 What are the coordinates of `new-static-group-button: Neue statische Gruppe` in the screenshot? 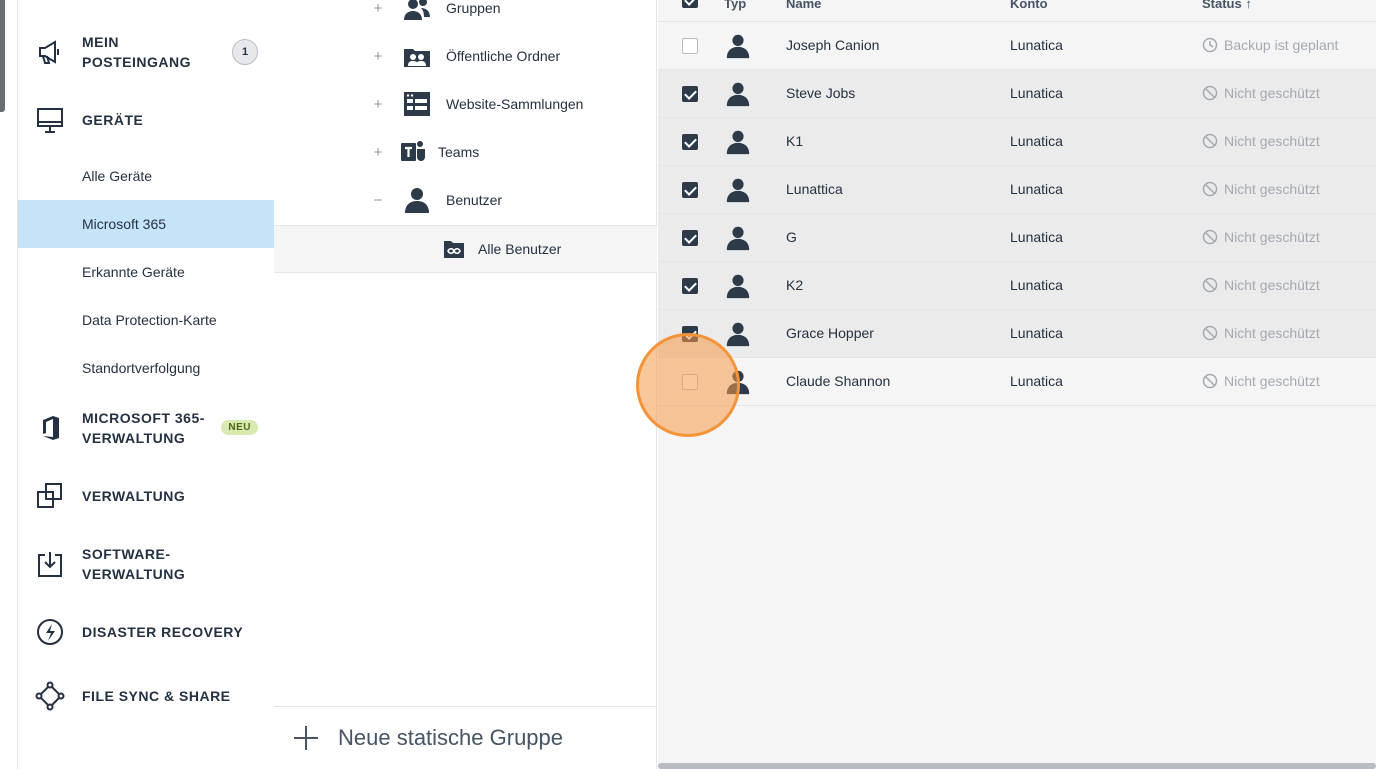 It's located at (465, 737).